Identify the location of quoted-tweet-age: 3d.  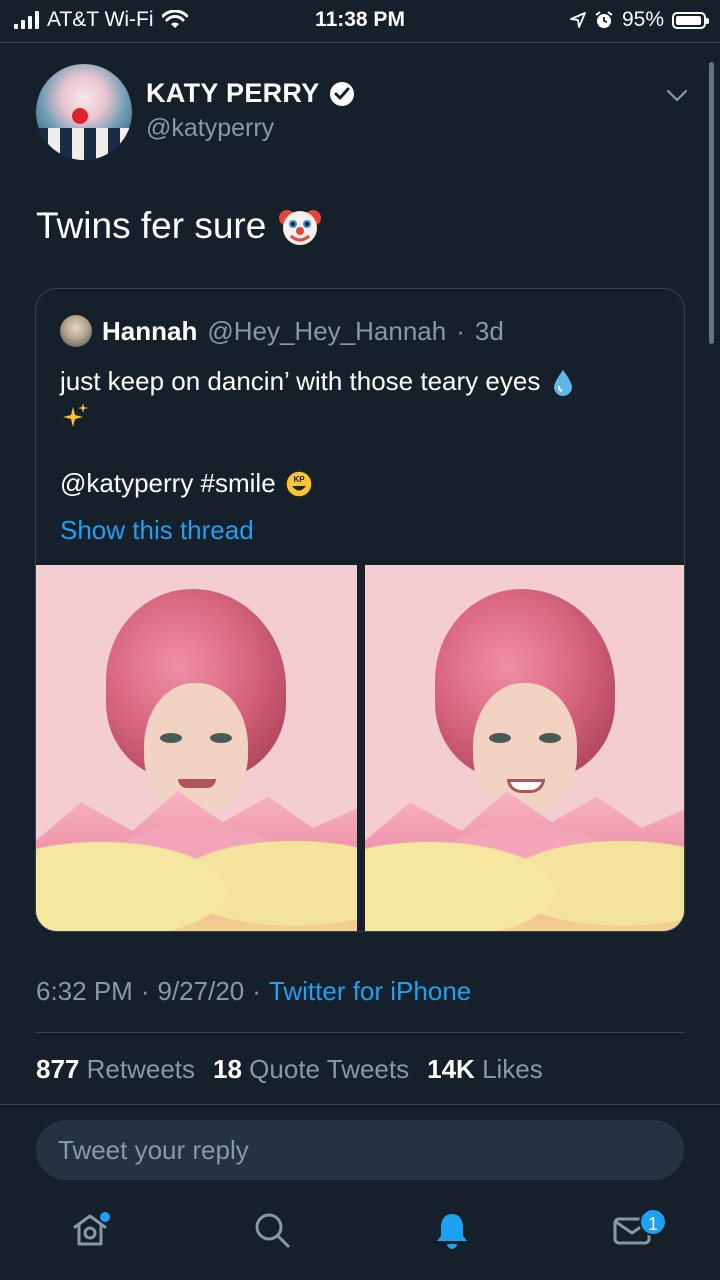
(489, 330).